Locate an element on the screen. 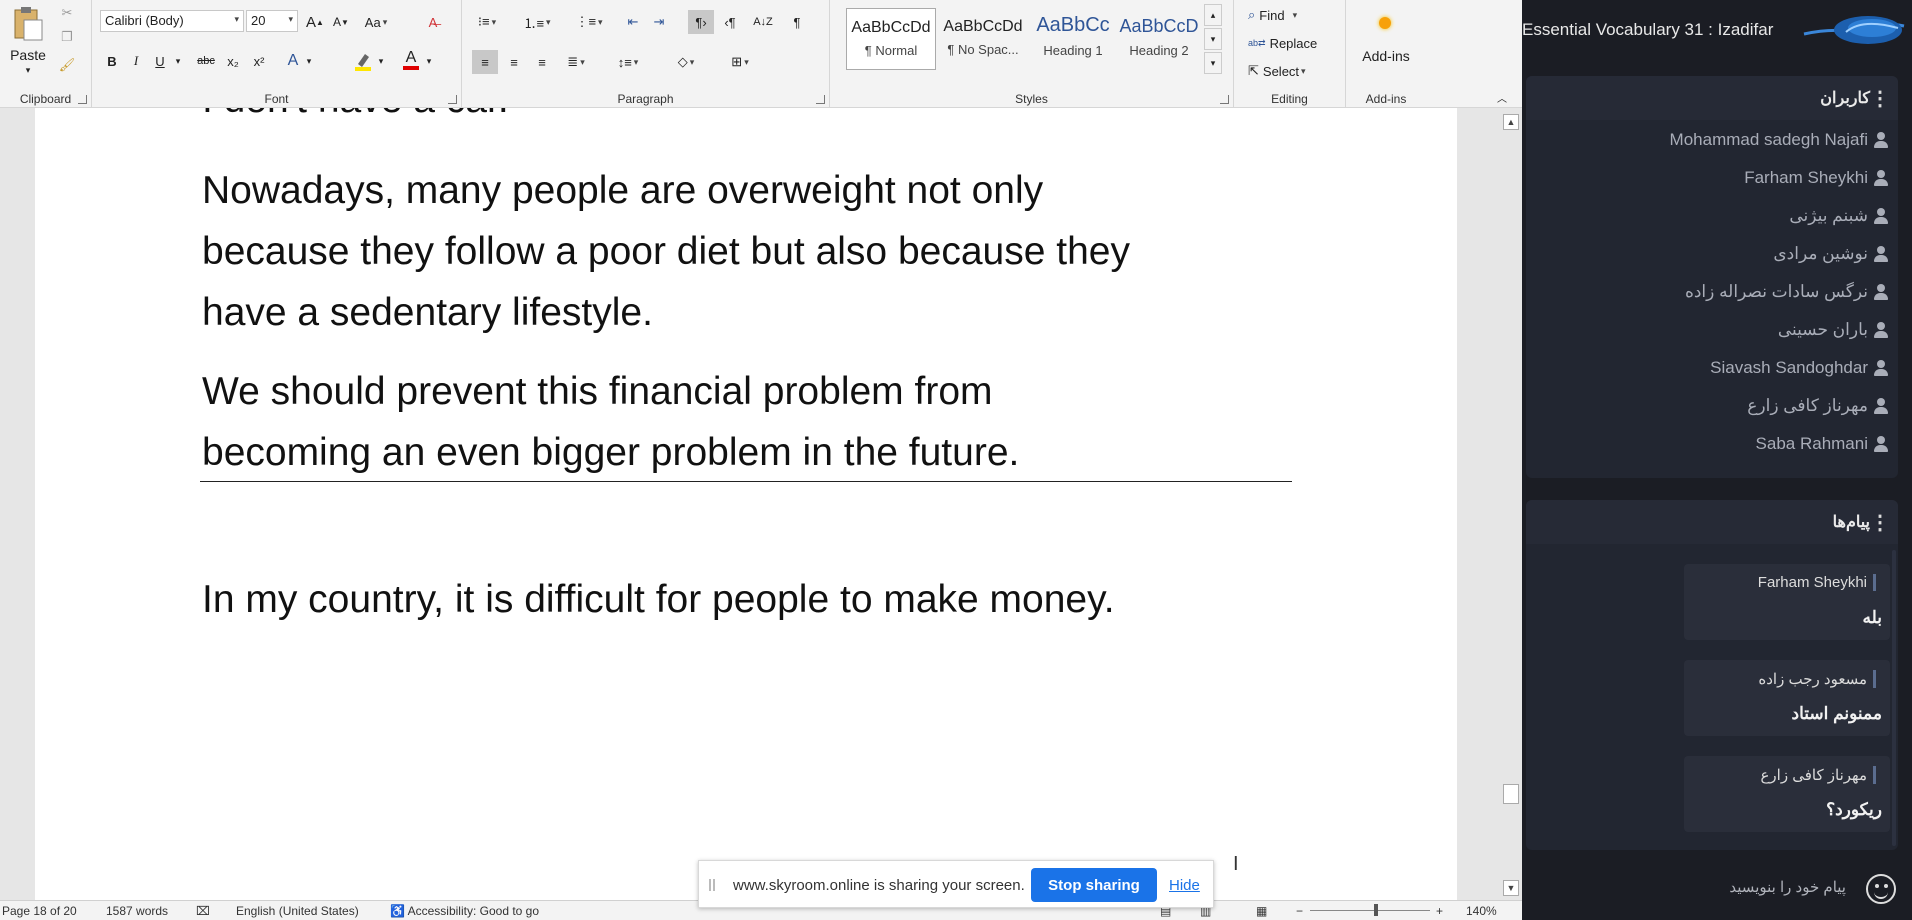 The height and width of the screenshot is (920, 1912). text-effects-button: A is located at coordinates (293, 61).